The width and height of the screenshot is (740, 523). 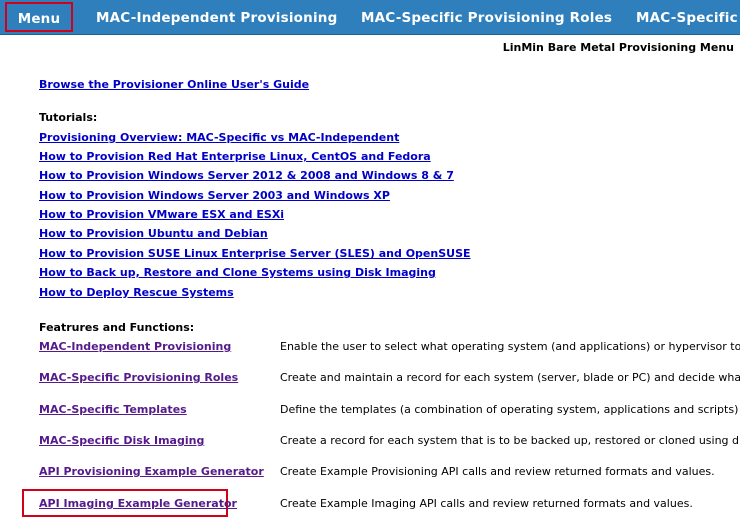 What do you see at coordinates (151, 471) in the screenshot?
I see `feature-link-api-provisioning: API Provisioning Example Generator` at bounding box center [151, 471].